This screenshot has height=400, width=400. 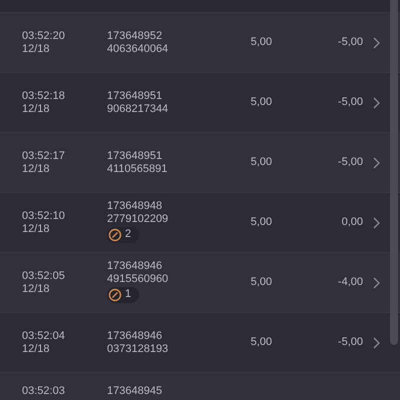 What do you see at coordinates (44, 336) in the screenshot?
I see `time-text: 03:52:04` at bounding box center [44, 336].